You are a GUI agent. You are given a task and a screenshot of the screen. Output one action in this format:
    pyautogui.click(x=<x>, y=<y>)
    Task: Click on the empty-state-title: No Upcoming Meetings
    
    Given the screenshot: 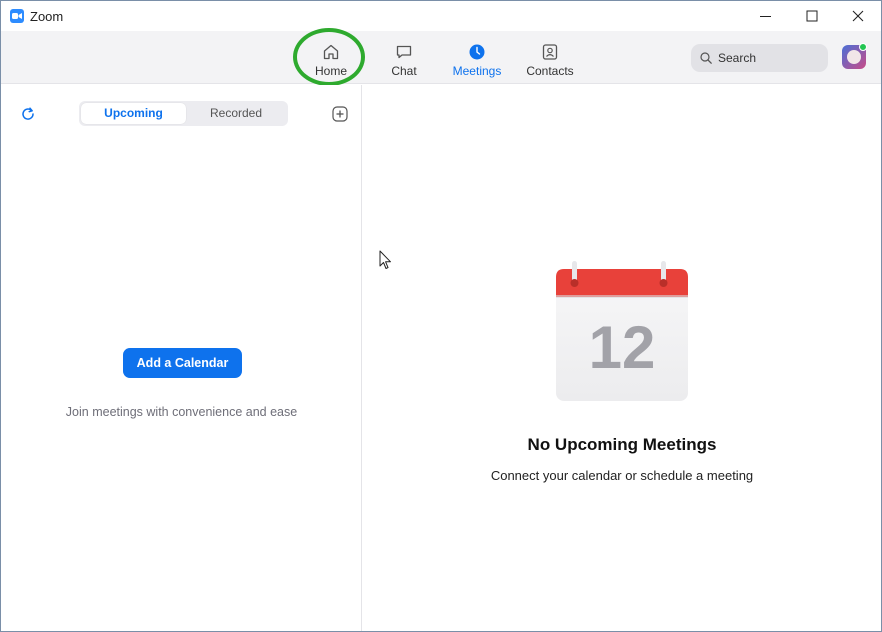 What is the action you would take?
    pyautogui.click(x=622, y=444)
    